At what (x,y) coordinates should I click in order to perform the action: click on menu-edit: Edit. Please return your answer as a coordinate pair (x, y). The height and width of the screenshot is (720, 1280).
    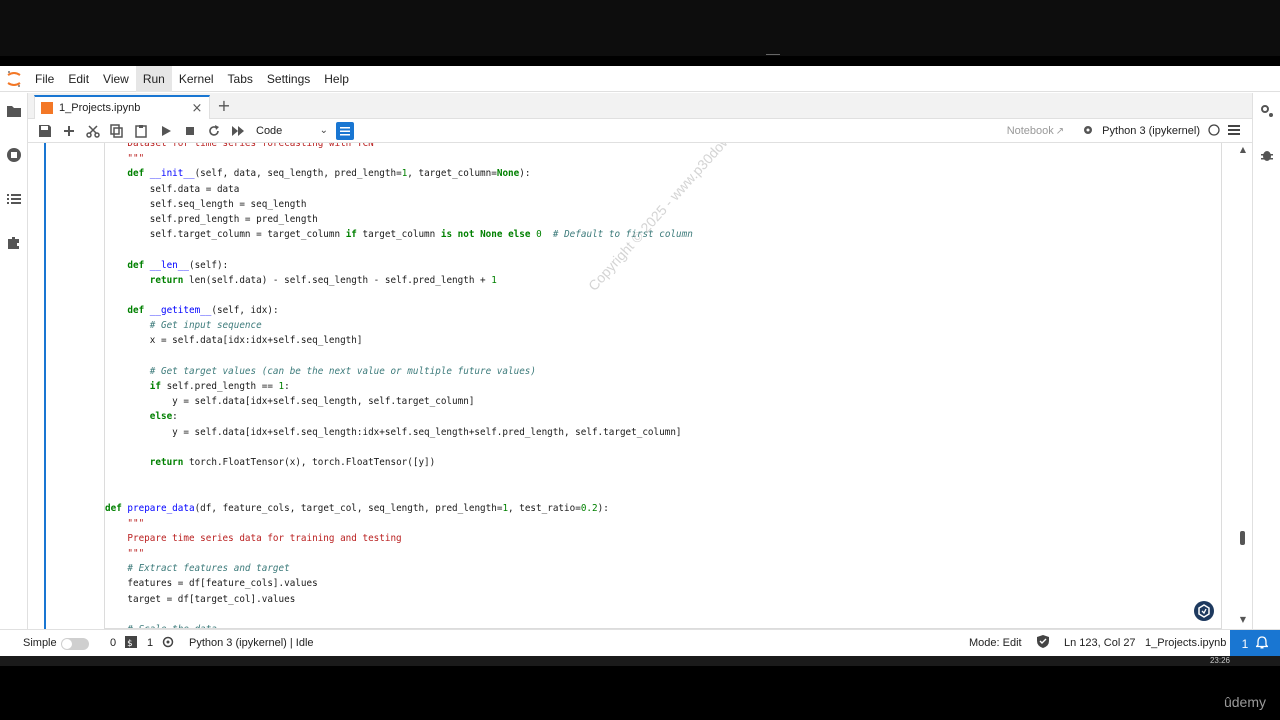
    Looking at the image, I should click on (78, 79).